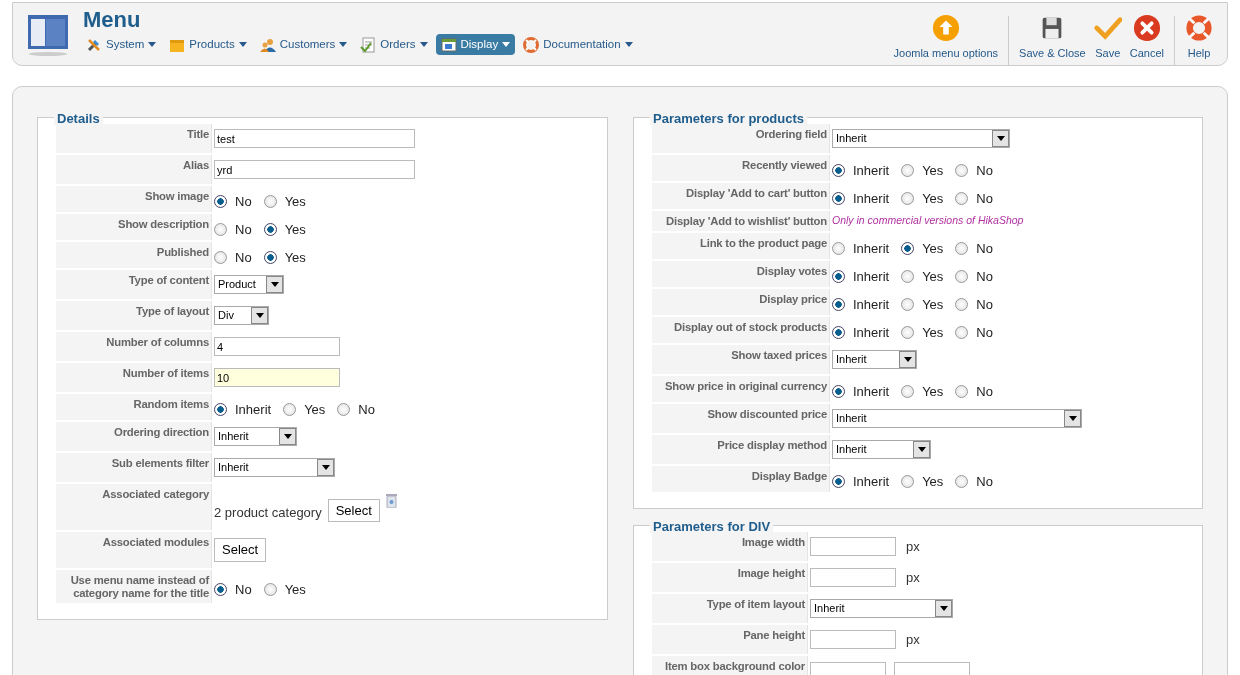  What do you see at coordinates (1199, 38) in the screenshot?
I see `toolbar-button: Help` at bounding box center [1199, 38].